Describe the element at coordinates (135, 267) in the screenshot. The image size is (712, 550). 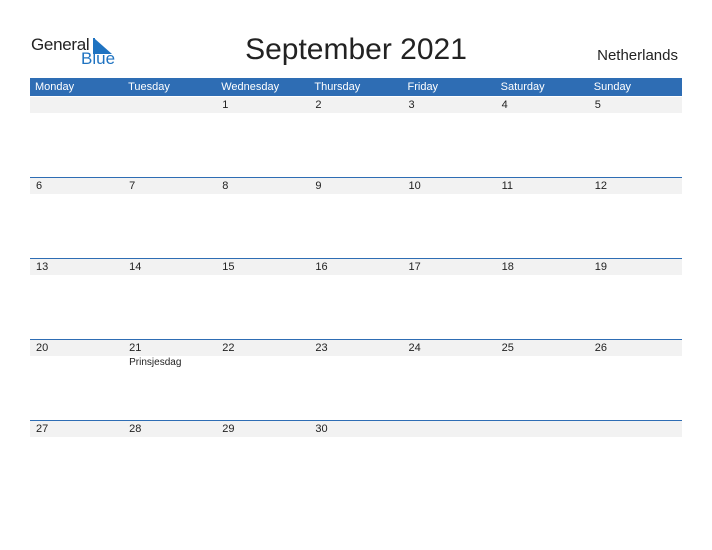
I see `day-number: 14` at that location.